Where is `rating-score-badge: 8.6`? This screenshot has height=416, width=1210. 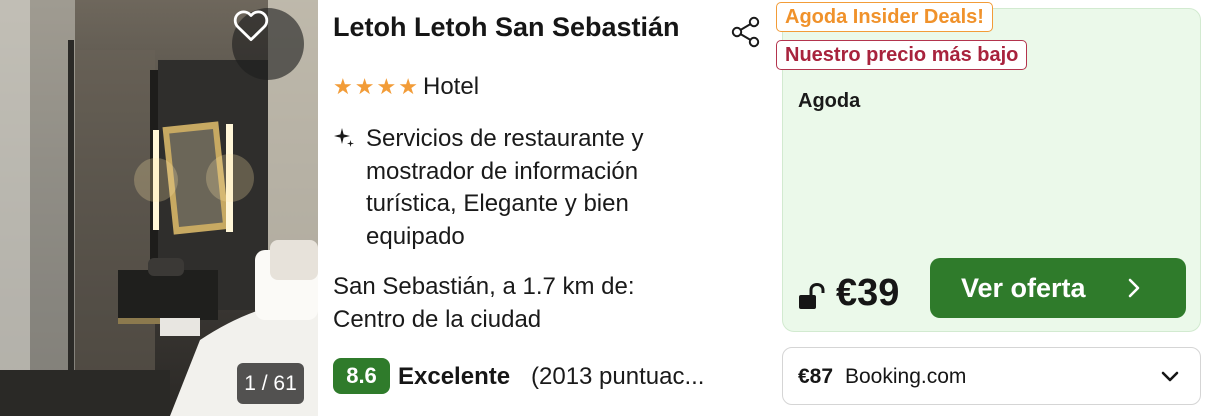
rating-score-badge: 8.6 is located at coordinates (361, 376).